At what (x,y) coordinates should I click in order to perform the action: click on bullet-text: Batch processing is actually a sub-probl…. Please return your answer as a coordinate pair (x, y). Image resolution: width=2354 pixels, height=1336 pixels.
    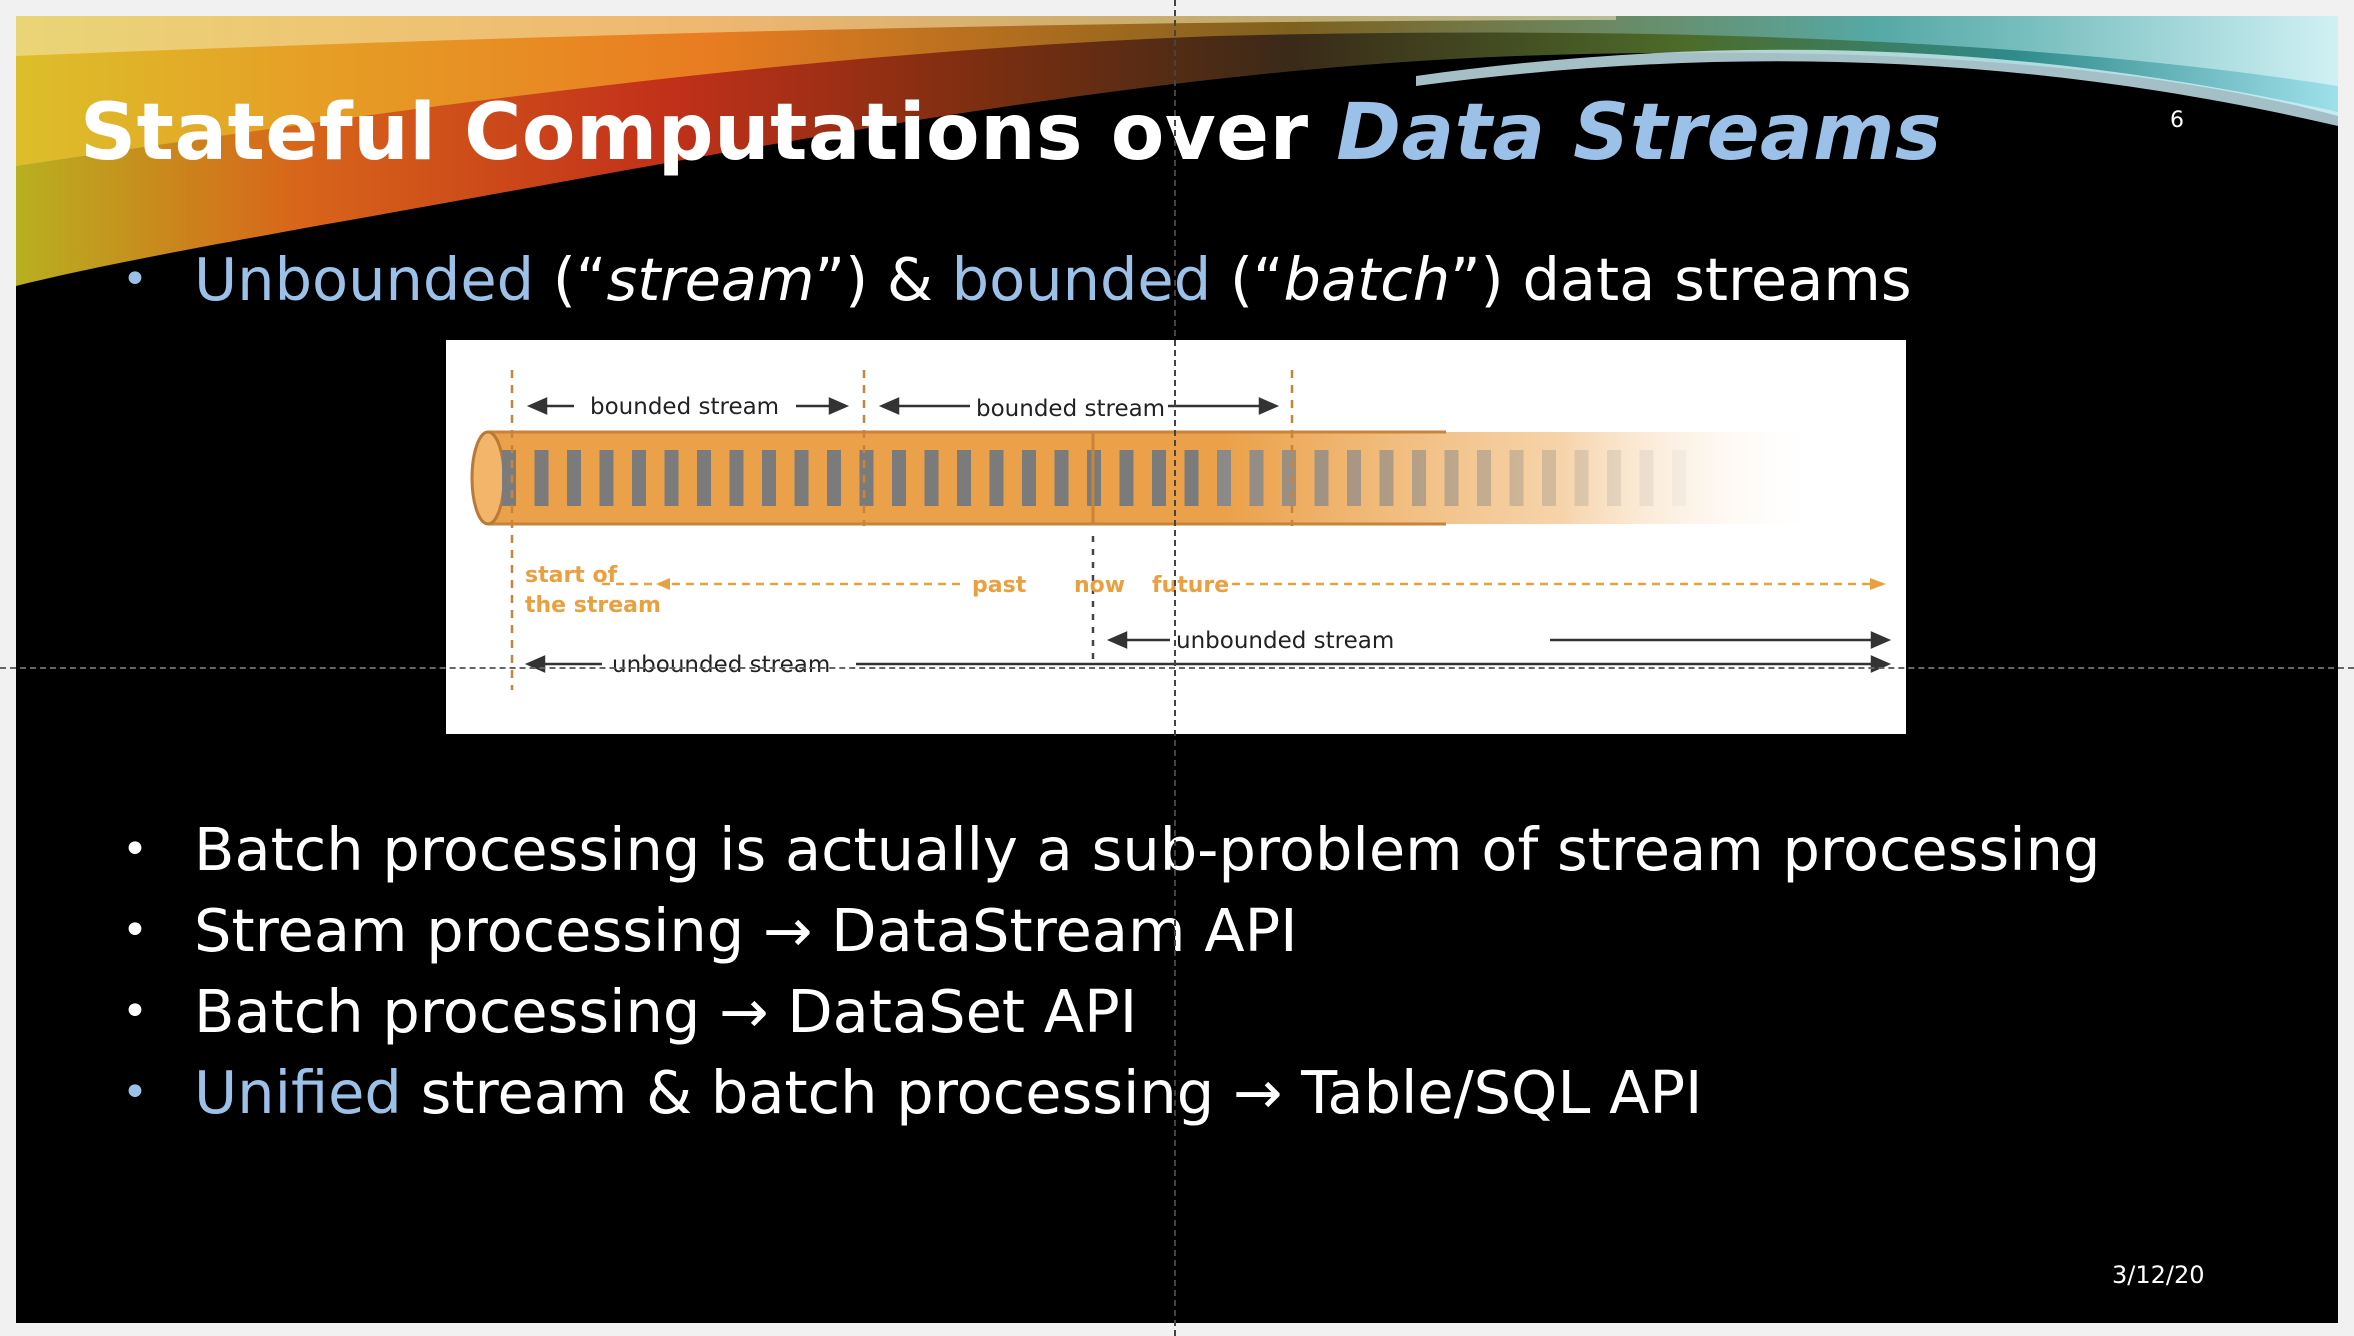
    Looking at the image, I should click on (1147, 849).